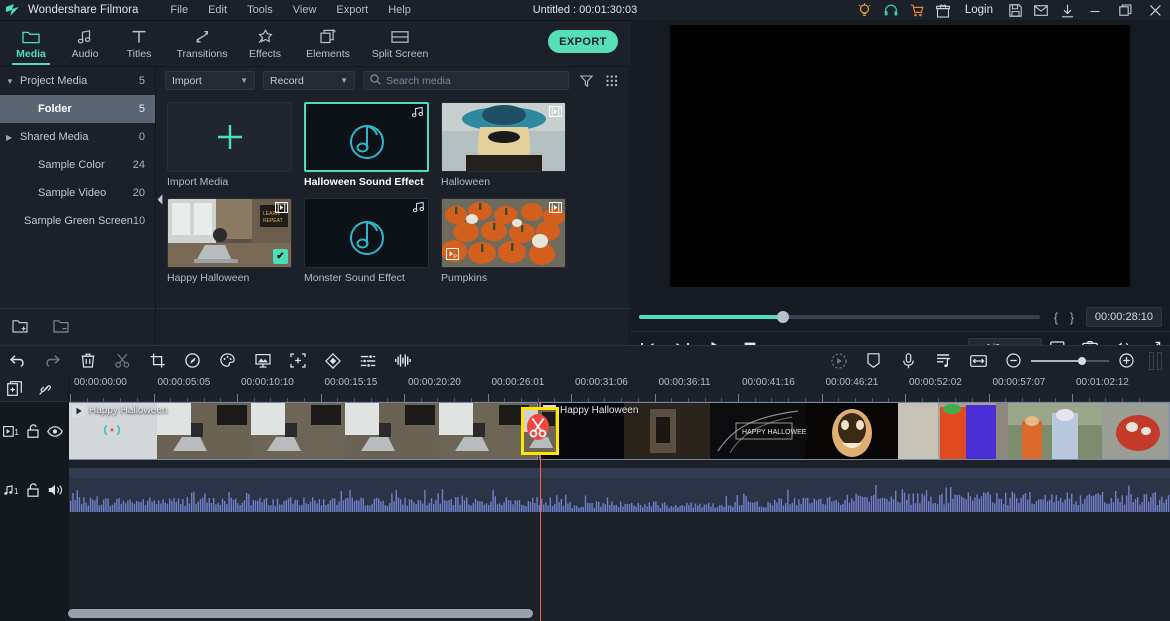 Image resolution: width=1170 pixels, height=621 pixels. I want to click on speed-icon, so click(192, 361).